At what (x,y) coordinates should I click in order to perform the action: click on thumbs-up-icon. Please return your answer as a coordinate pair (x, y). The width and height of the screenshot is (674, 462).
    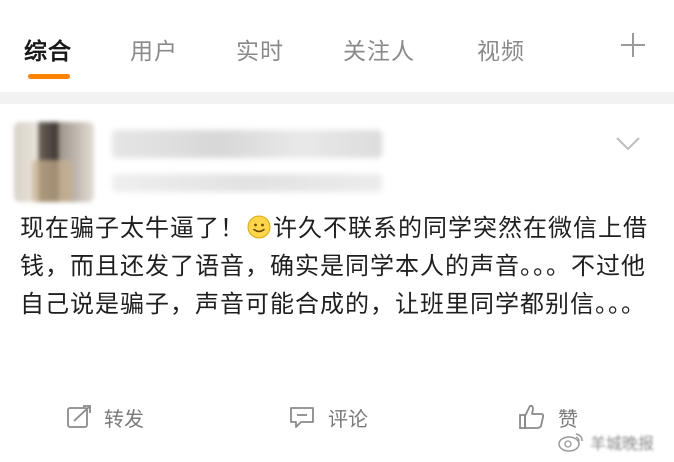
    Looking at the image, I should click on (532, 416).